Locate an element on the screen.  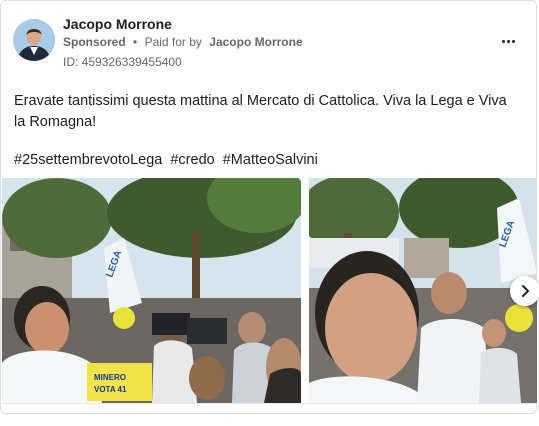
page-avatar is located at coordinates (34, 40).